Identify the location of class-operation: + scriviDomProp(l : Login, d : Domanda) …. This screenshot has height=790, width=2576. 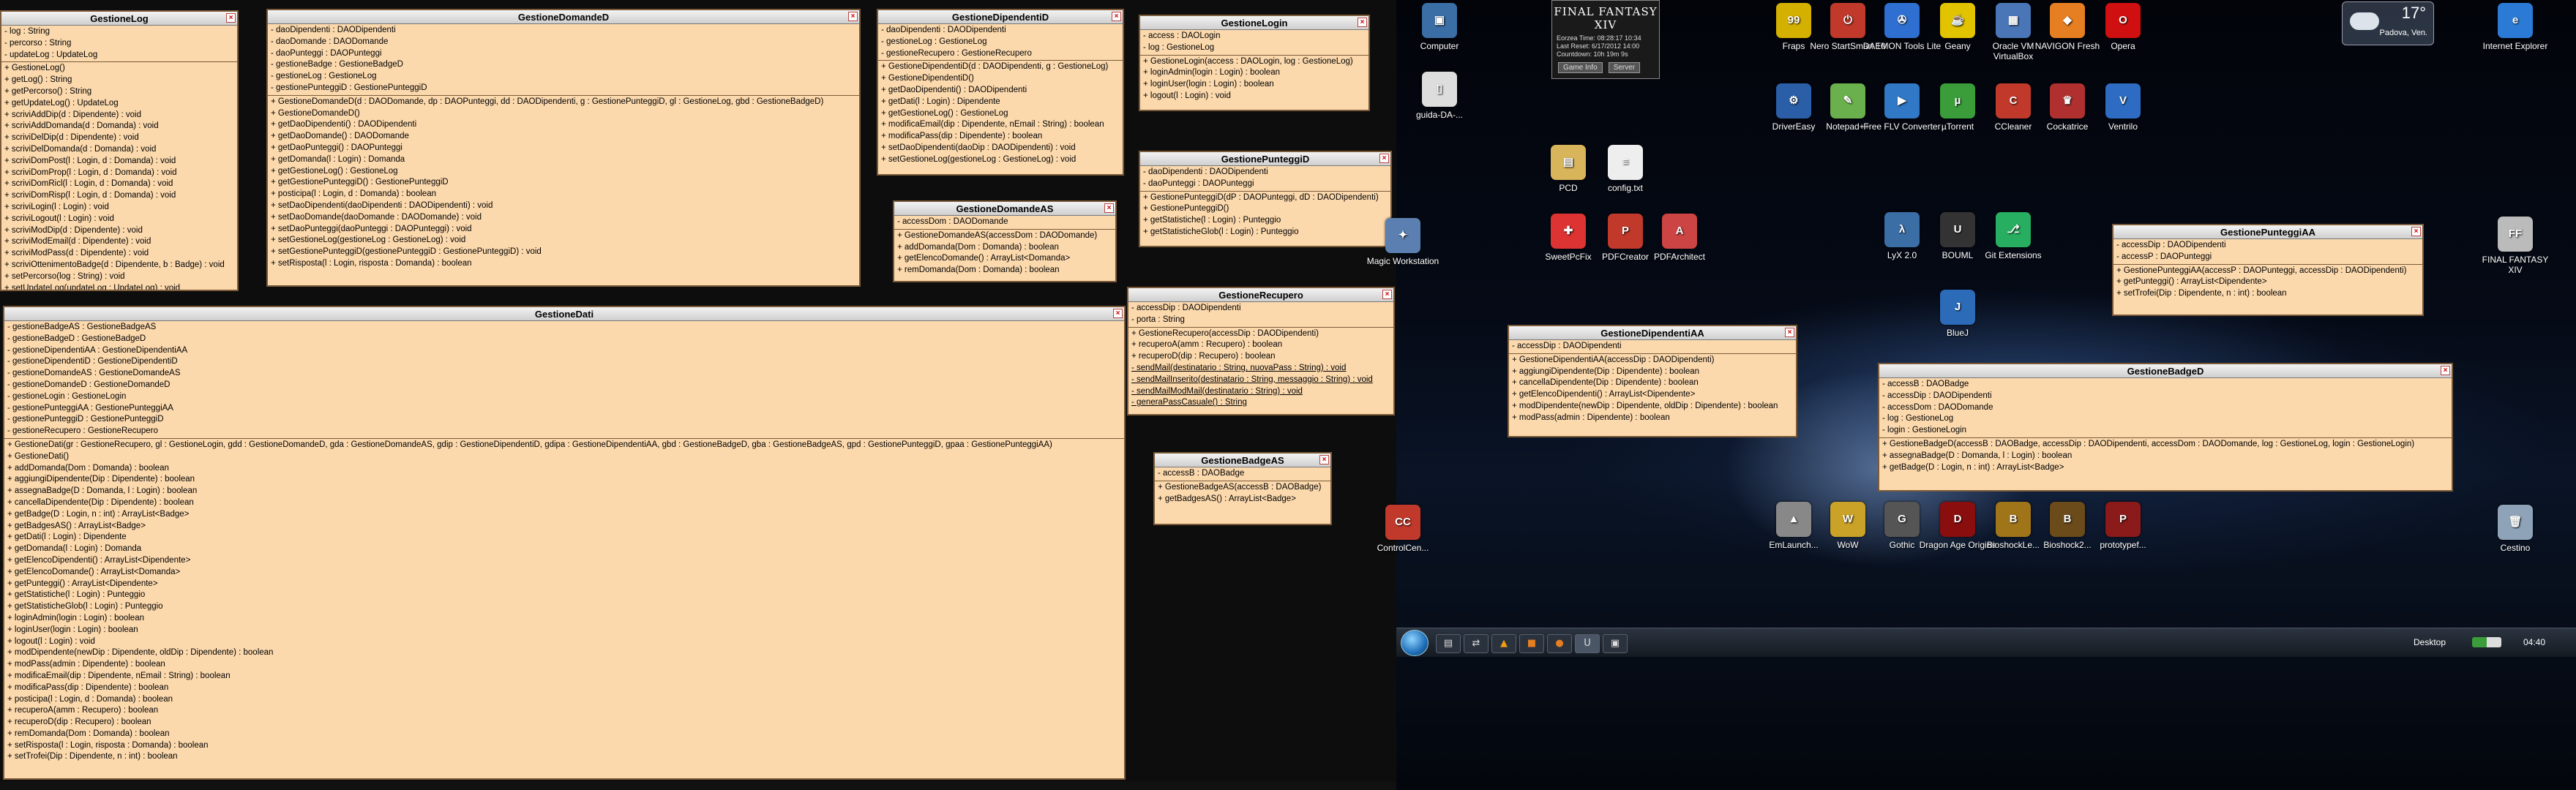
(119, 173).